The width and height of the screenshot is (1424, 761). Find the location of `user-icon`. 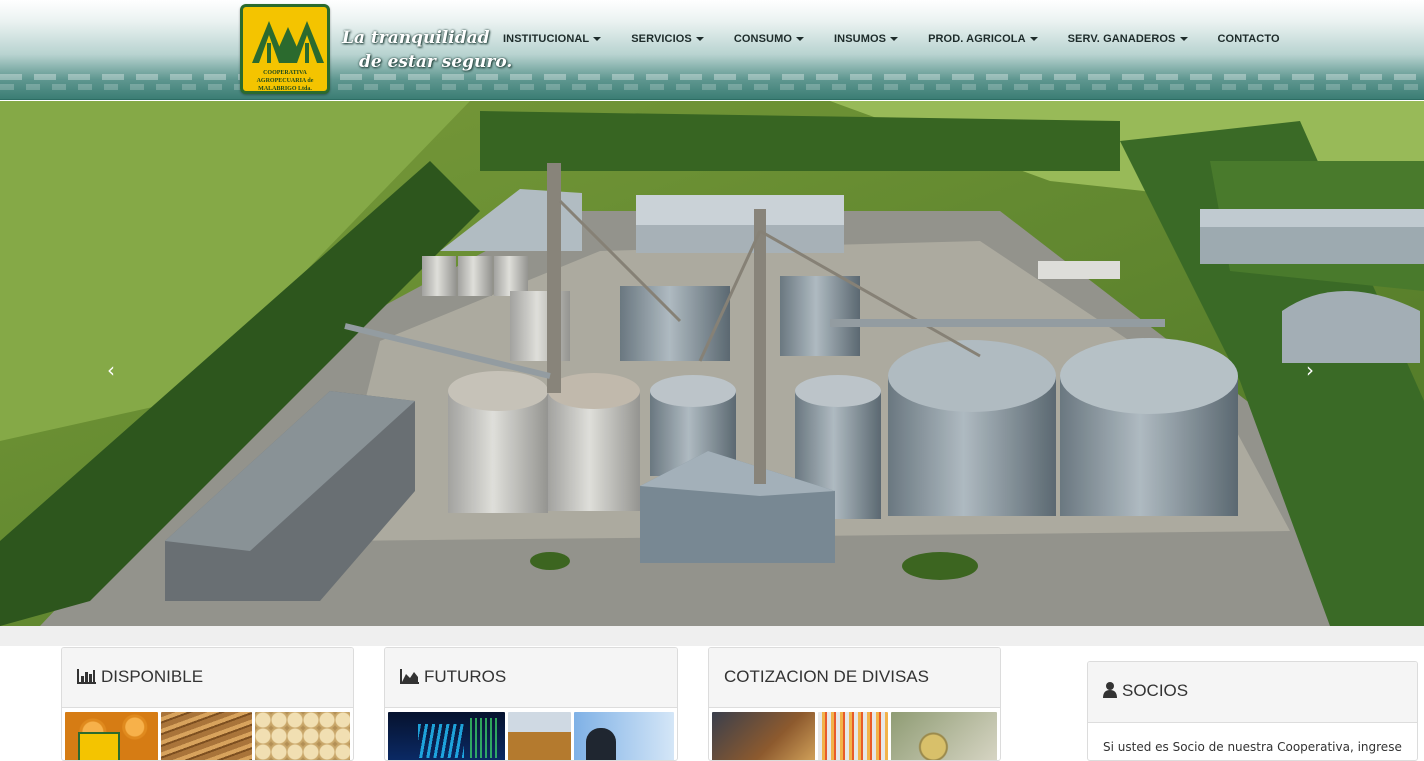

user-icon is located at coordinates (1110, 692).